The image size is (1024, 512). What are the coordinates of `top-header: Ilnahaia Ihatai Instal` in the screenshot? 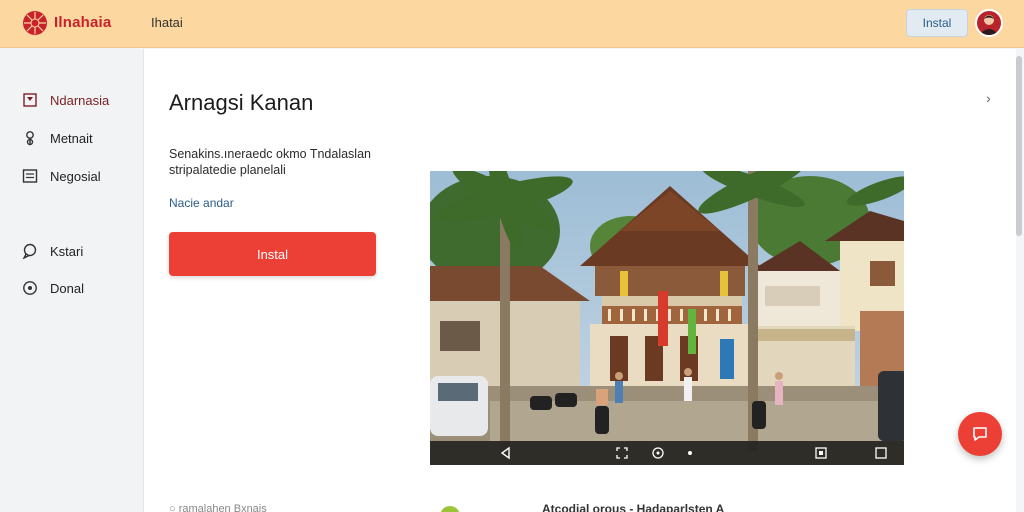 It's located at (512, 24).